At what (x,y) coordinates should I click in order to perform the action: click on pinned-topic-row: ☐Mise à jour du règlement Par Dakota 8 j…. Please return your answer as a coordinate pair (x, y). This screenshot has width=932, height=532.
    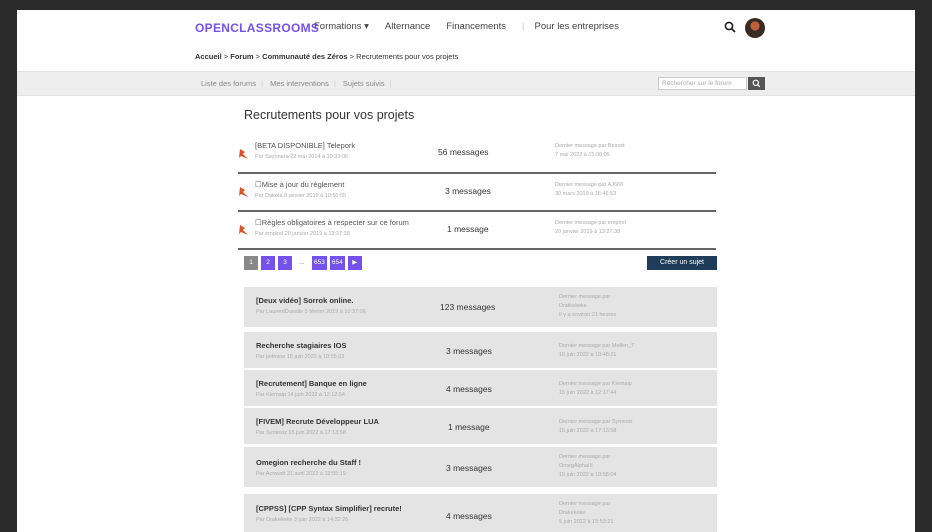
    Looking at the image, I should click on (477, 193).